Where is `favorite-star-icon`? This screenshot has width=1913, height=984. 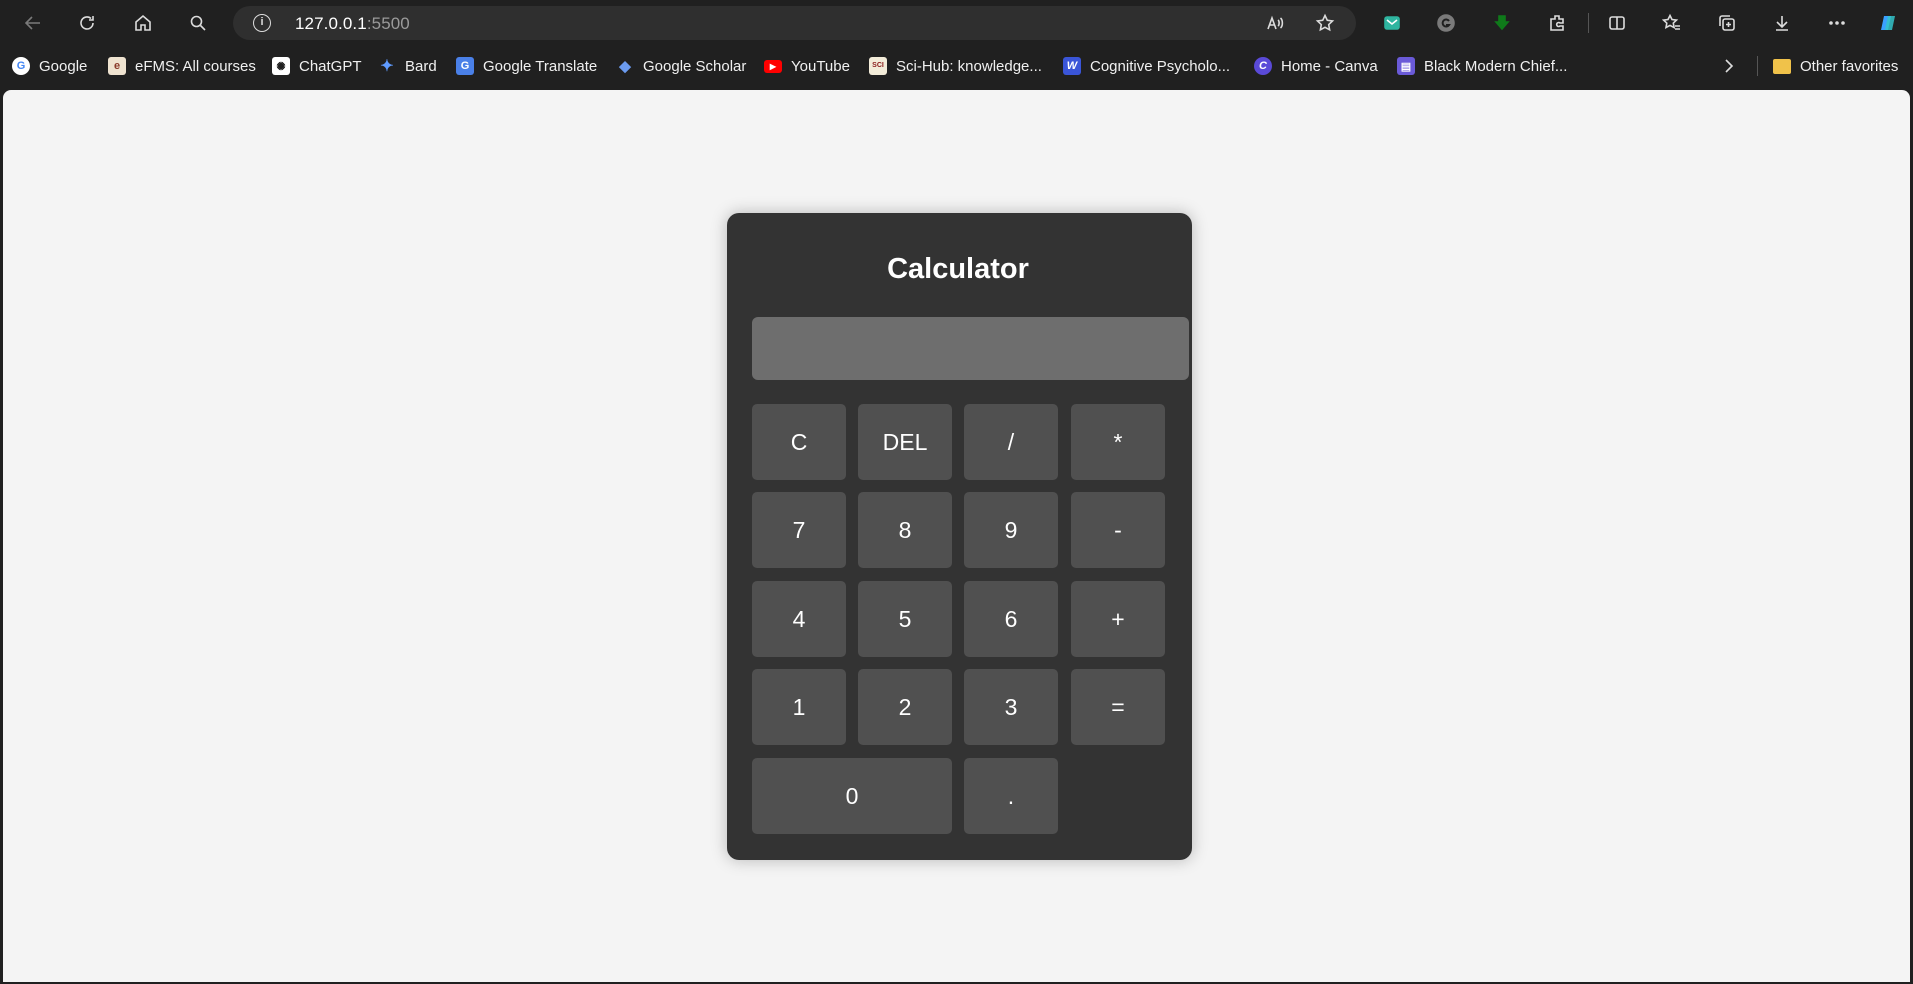
favorite-star-icon is located at coordinates (1325, 23).